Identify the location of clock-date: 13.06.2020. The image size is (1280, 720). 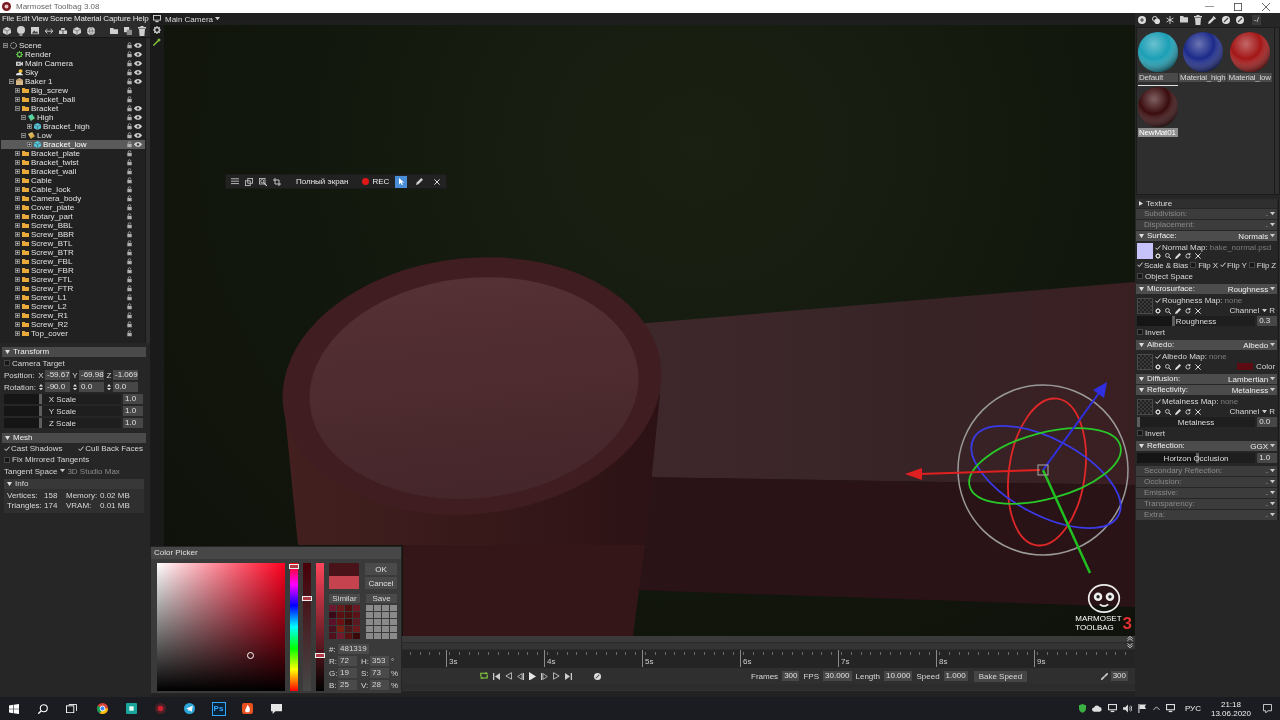
(1230, 713).